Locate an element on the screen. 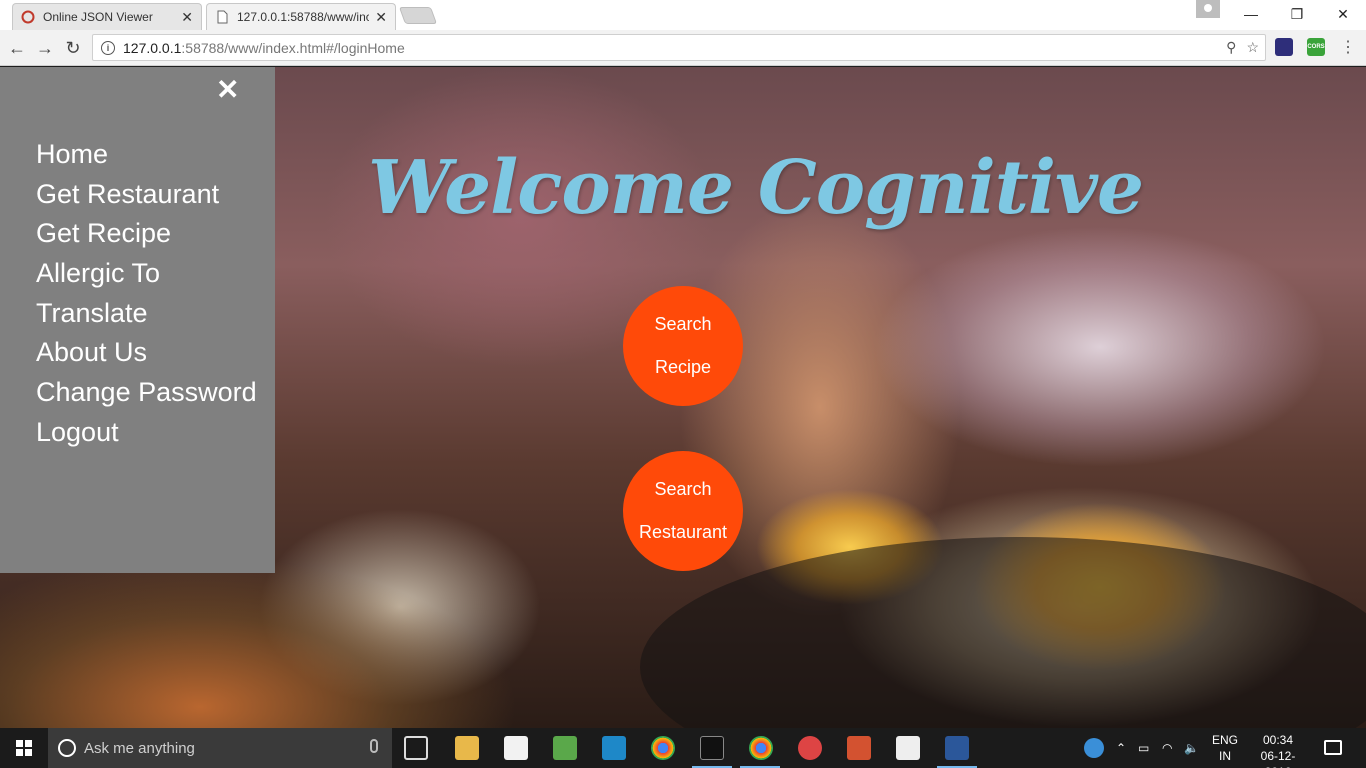  show-hidden-icons-icon: ⌃ is located at coordinates (1121, 748).